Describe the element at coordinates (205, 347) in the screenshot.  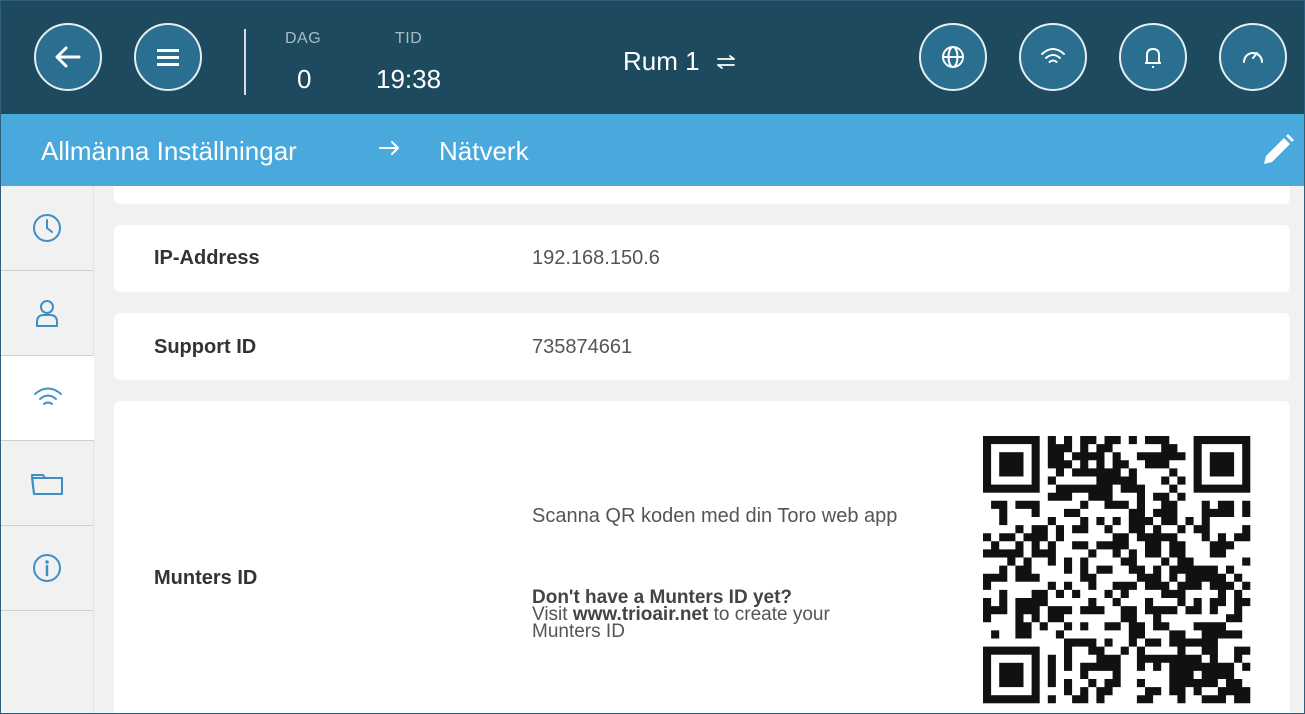
I see `support-id-label: Support ID` at that location.